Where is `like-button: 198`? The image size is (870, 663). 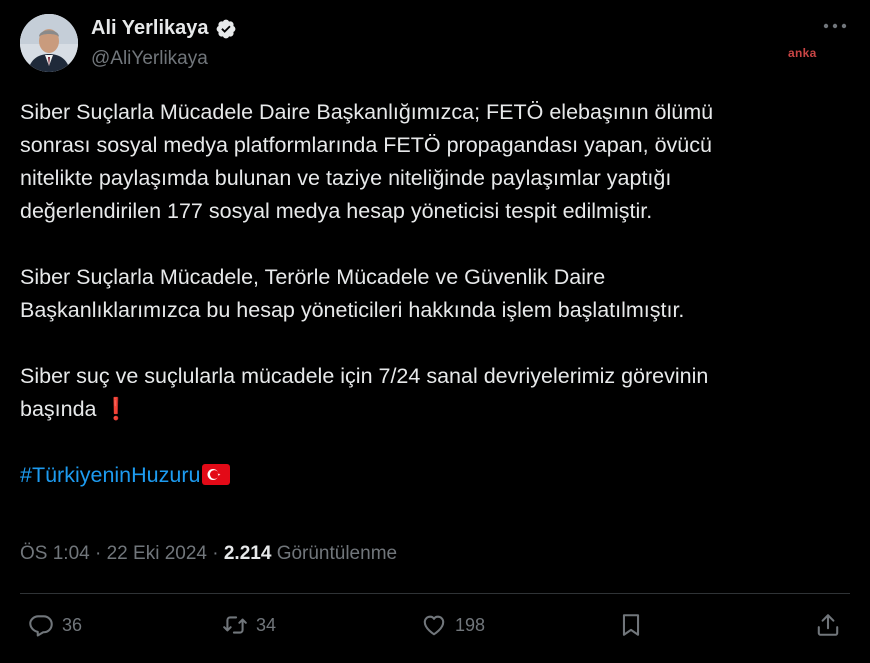 like-button: 198 is located at coordinates (453, 625).